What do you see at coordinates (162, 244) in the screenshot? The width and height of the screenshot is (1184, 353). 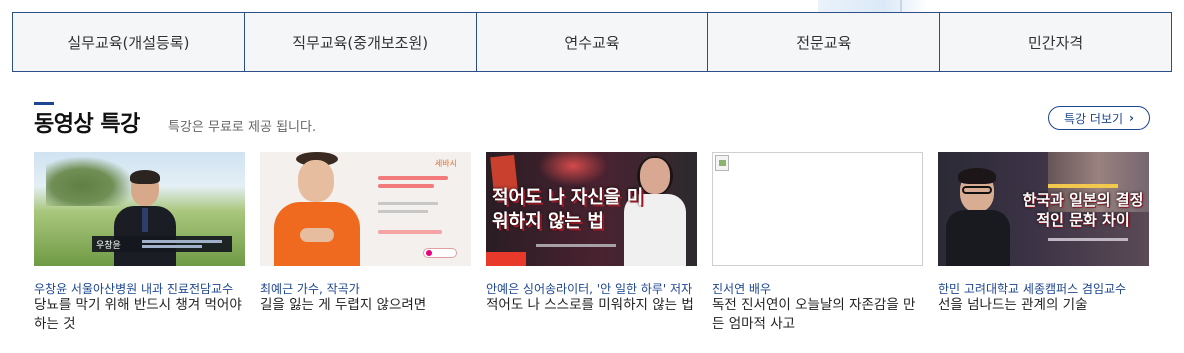 I see `speaker-caption: 우창윤` at bounding box center [162, 244].